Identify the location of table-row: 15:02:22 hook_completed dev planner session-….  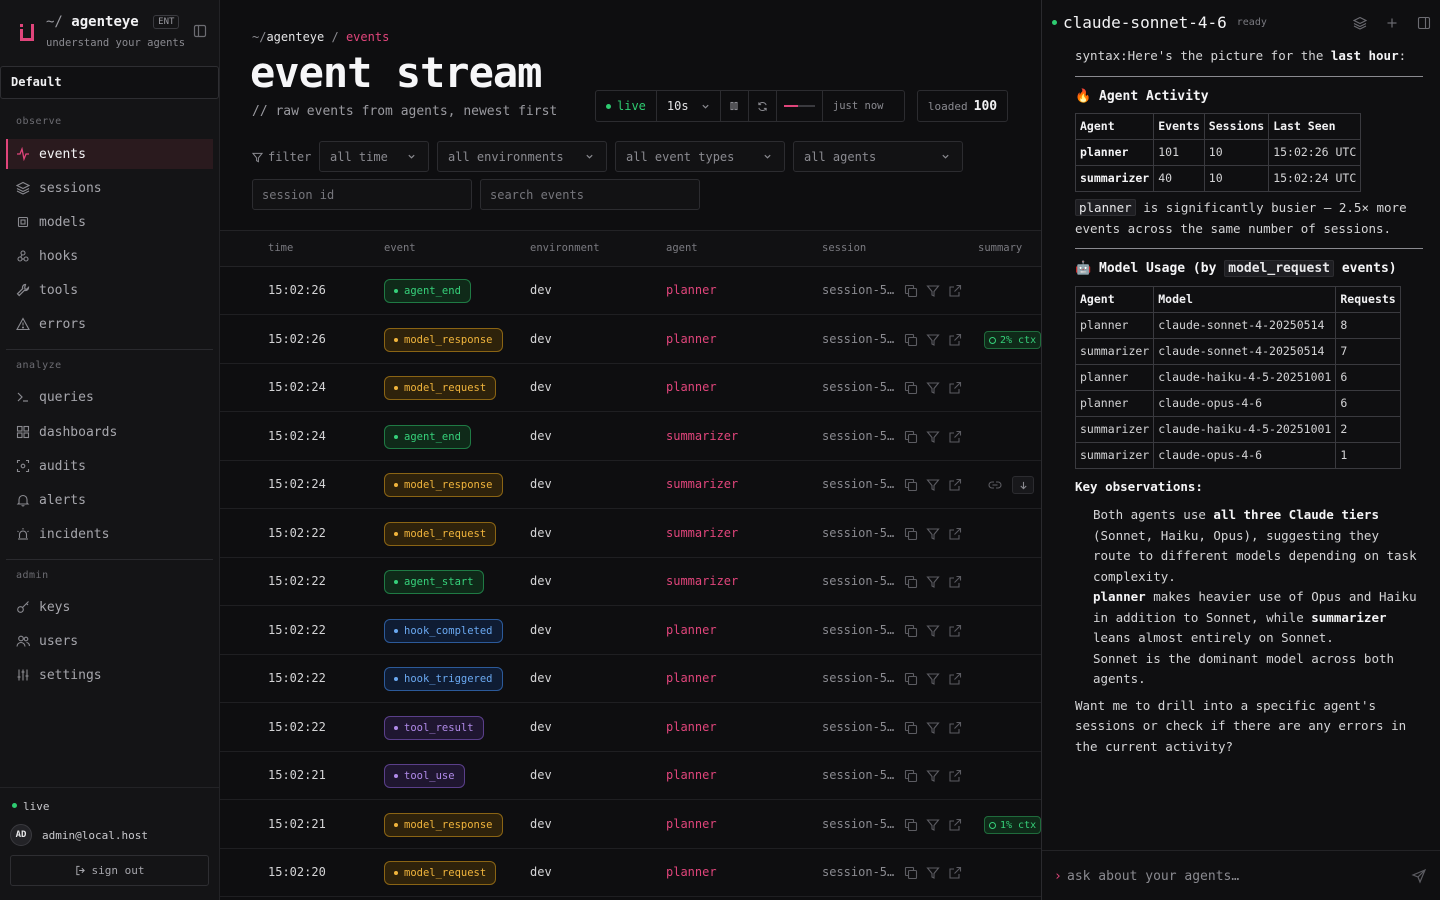
(630, 630).